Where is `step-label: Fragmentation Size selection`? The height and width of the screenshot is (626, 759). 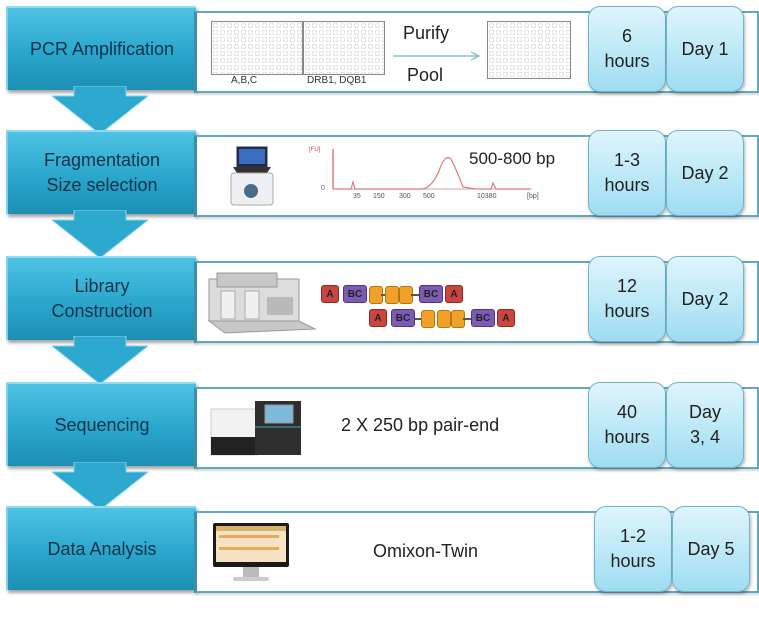
step-label: Fragmentation Size selection is located at coordinates (102, 172).